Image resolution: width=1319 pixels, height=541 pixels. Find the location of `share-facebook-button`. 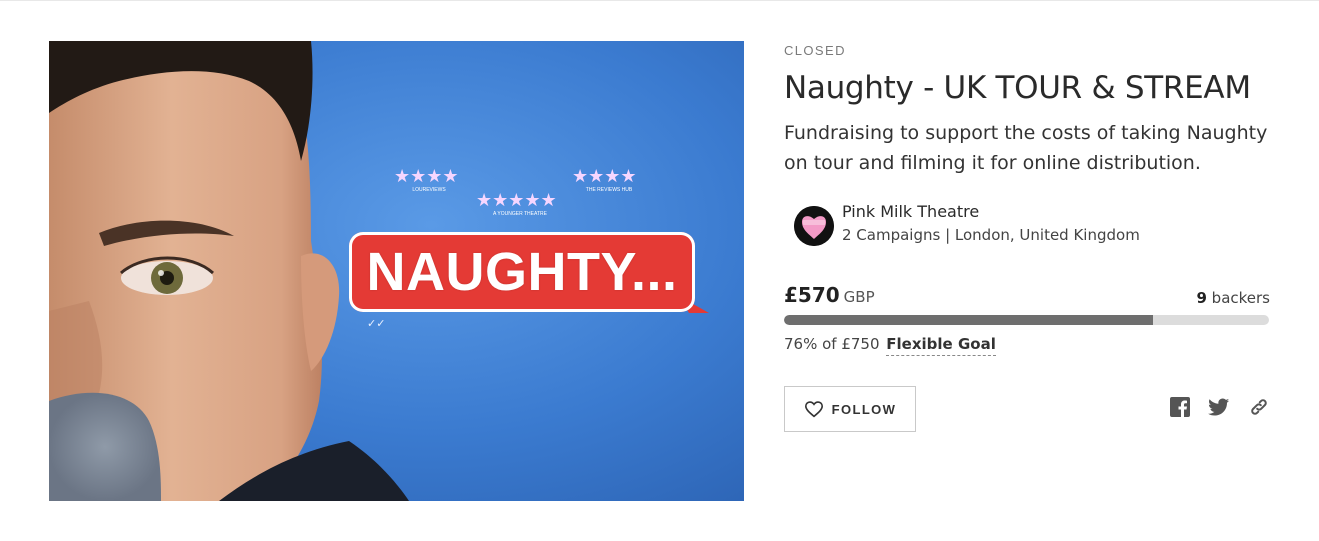

share-facebook-button is located at coordinates (1180, 407).